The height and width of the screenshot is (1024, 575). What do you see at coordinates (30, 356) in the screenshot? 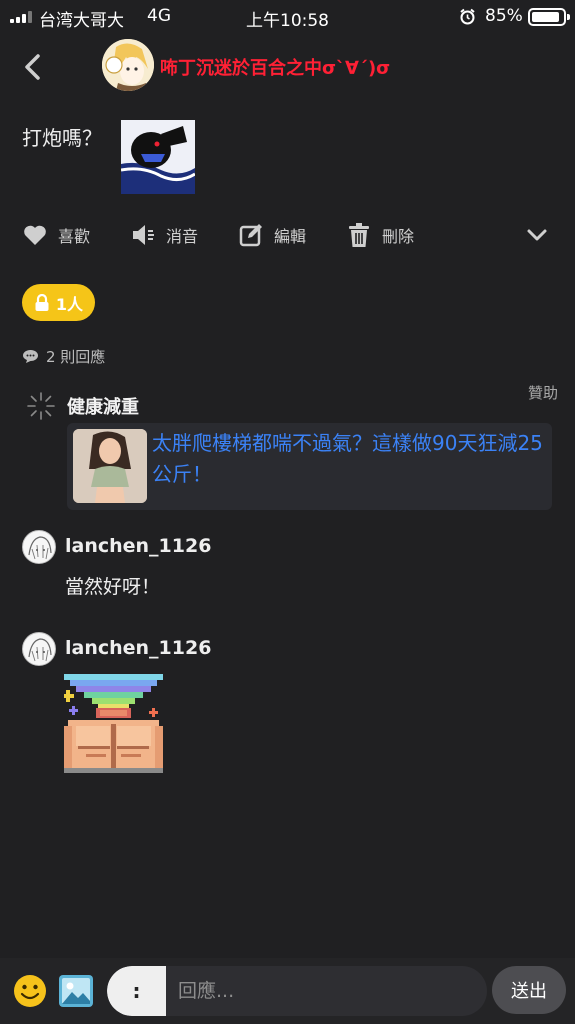
I see `speech-bubble-icon` at bounding box center [30, 356].